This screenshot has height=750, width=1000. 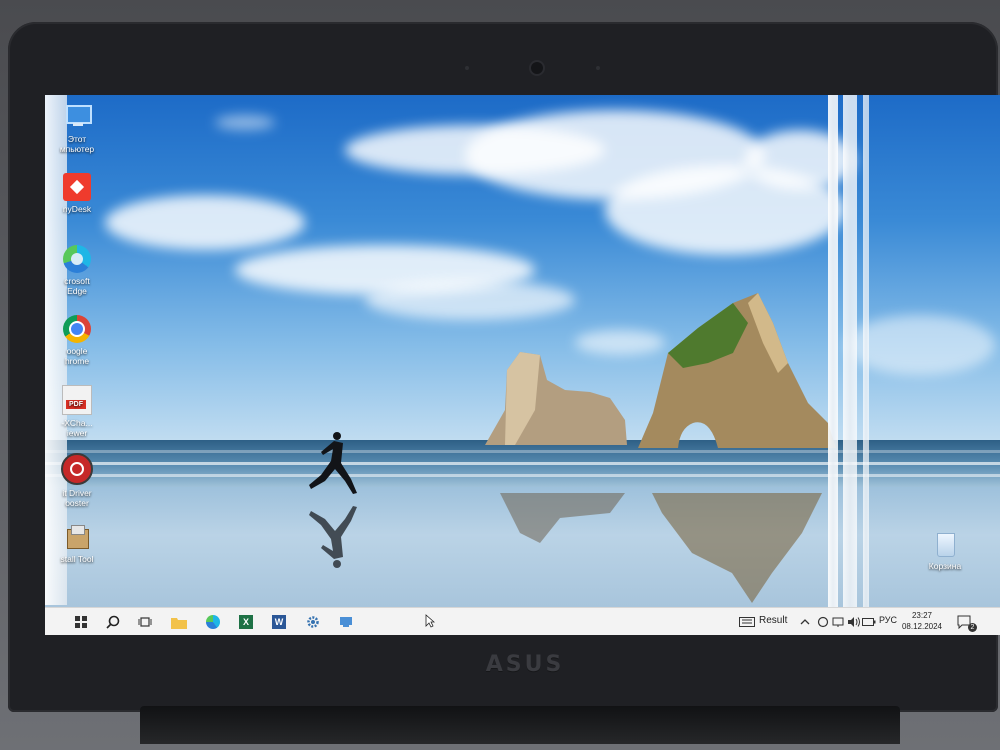 I want to click on computer-icon, so click(x=77, y=117).